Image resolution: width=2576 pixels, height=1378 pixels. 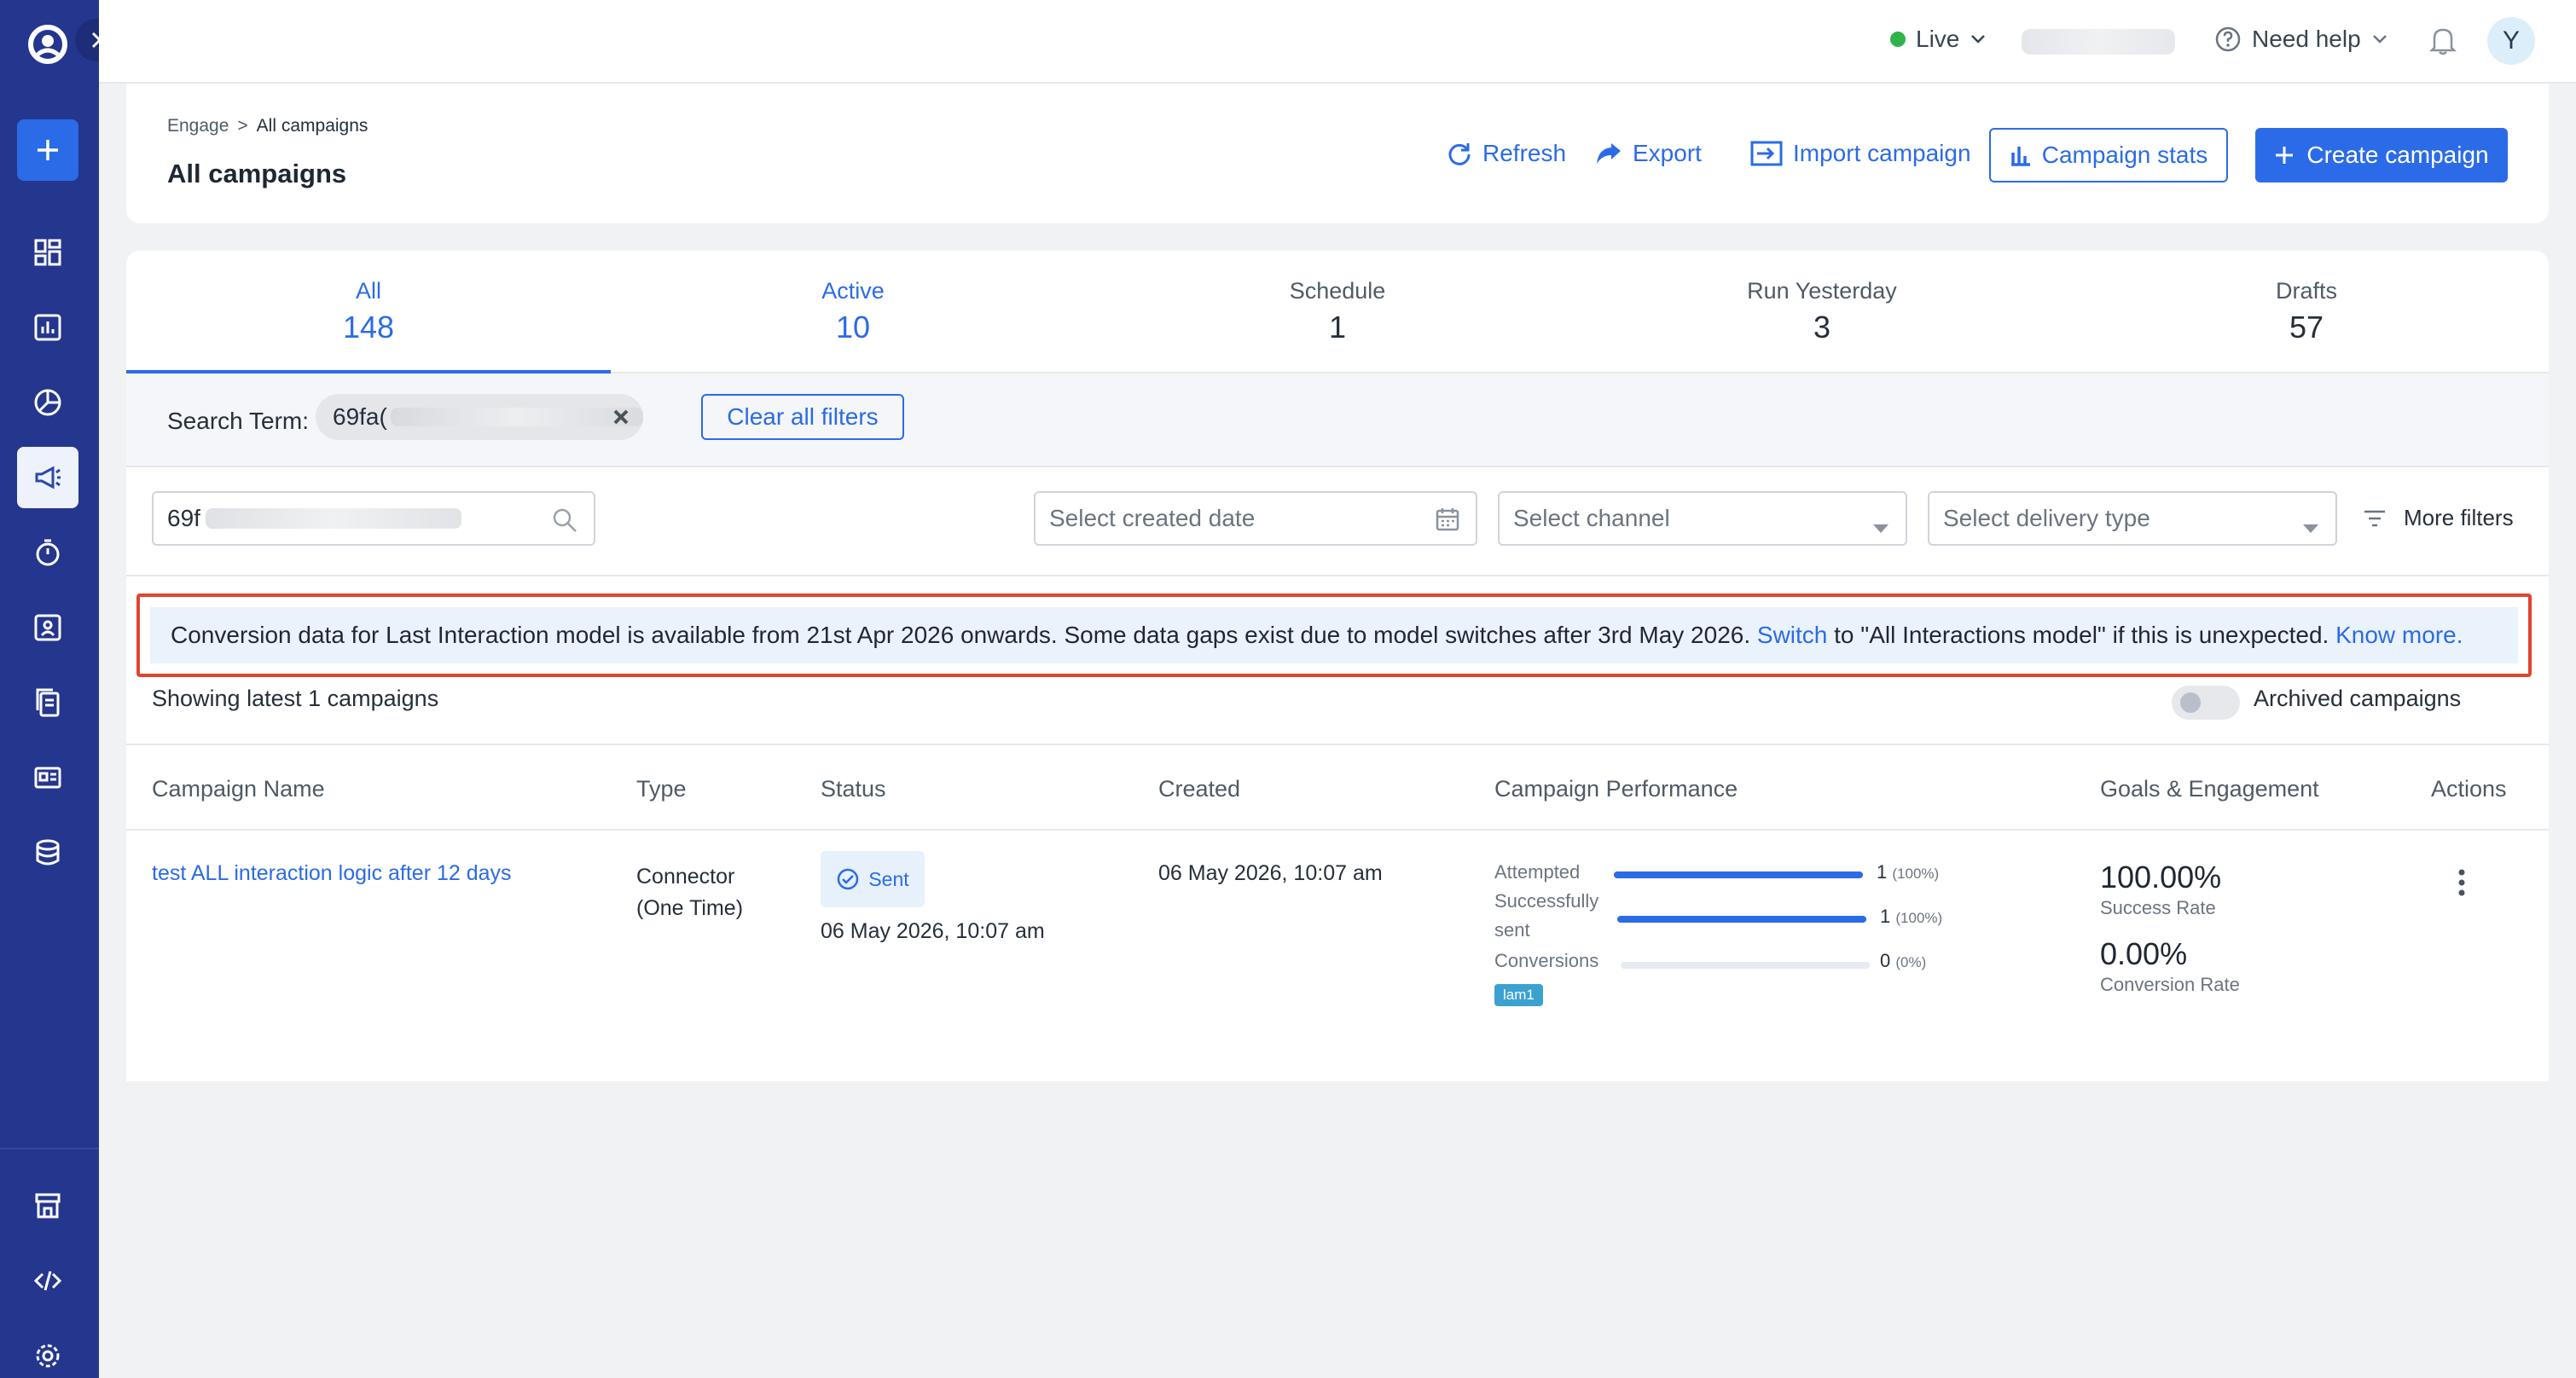 What do you see at coordinates (368, 312) in the screenshot?
I see `tab-all: All 148` at bounding box center [368, 312].